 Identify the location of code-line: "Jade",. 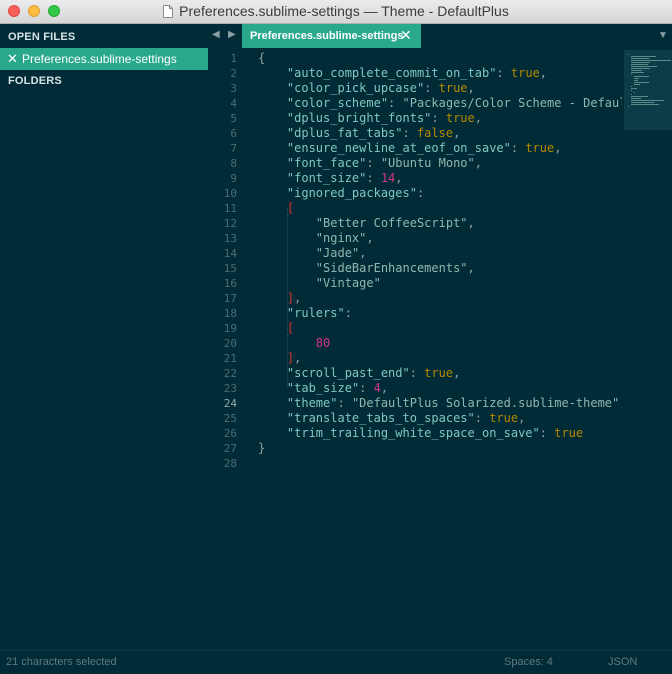
(312, 253).